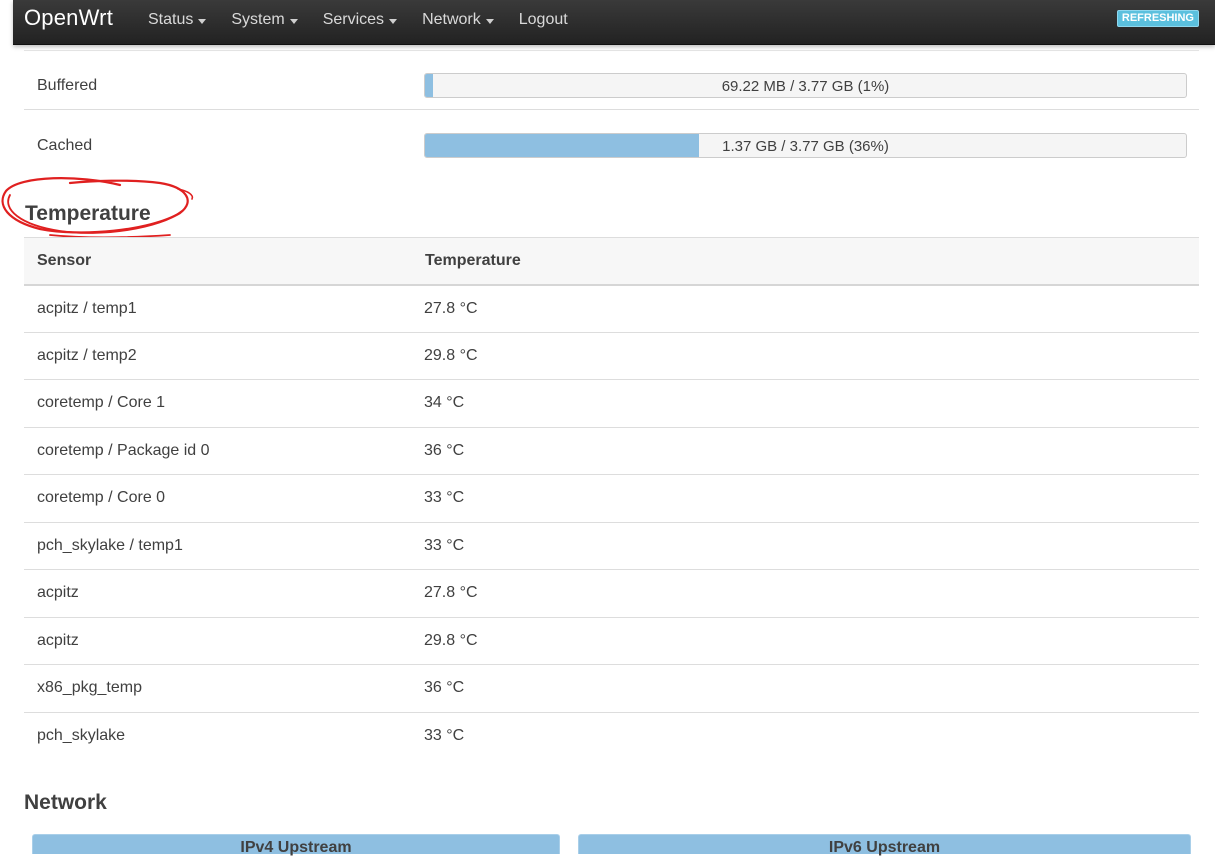 The image size is (1215, 860). I want to click on header-temperature: Temperature, so click(811, 261).